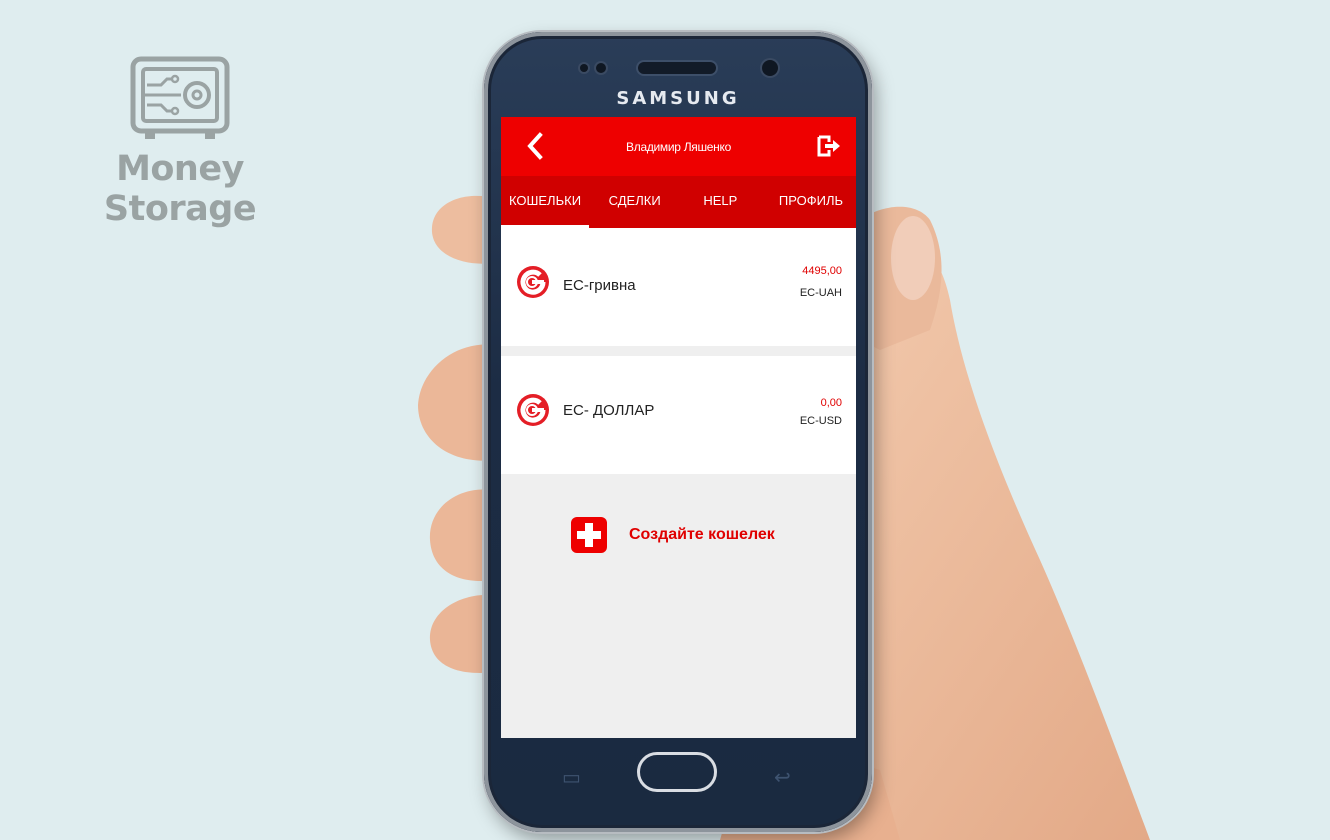 The width and height of the screenshot is (1330, 840). I want to click on device-brand: SAMSUNG, so click(678, 98).